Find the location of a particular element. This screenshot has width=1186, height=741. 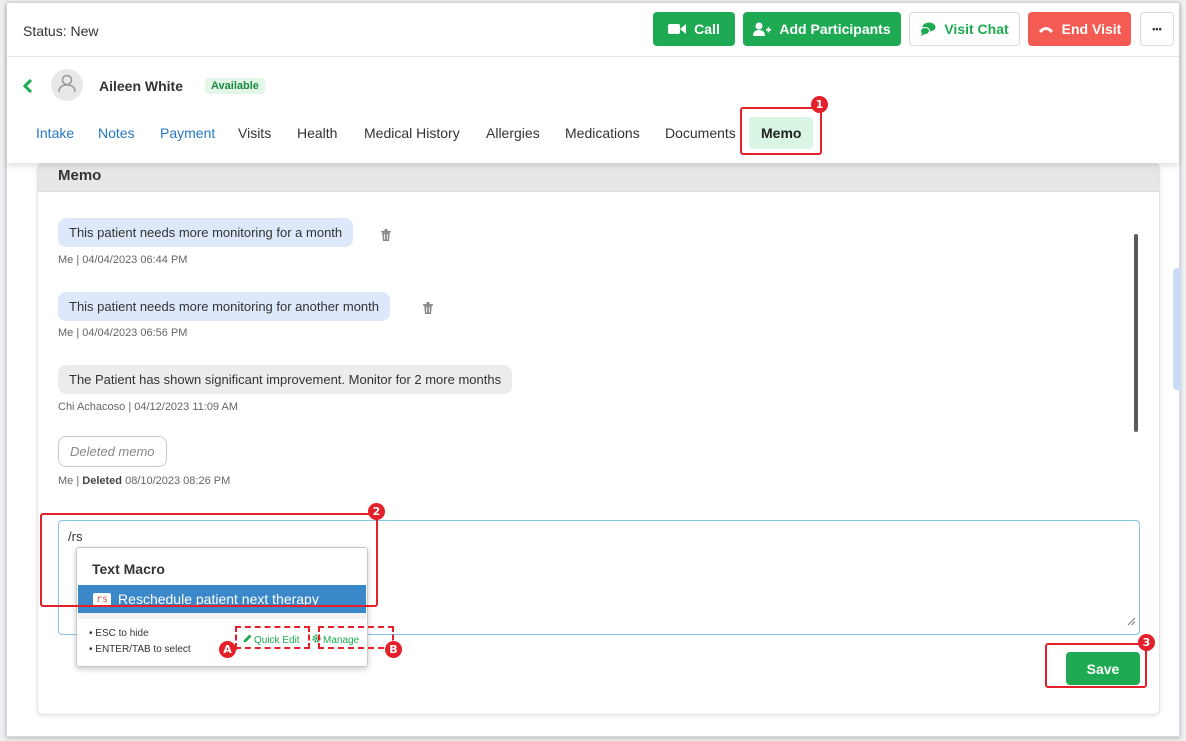

add-participants-button: Add Participants is located at coordinates (822, 29).